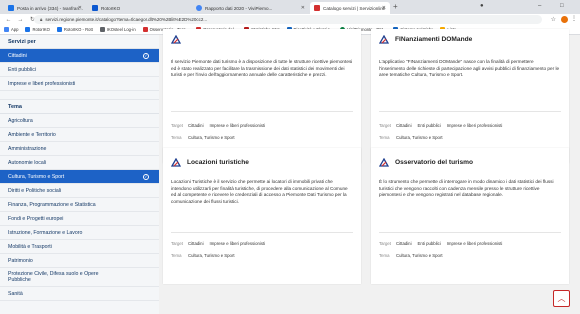 The height and width of the screenshot is (314, 580). Describe the element at coordinates (79, 177) in the screenshot. I see `filter-tema-cultura: Cultura, Turismo e Sport ✓` at that location.